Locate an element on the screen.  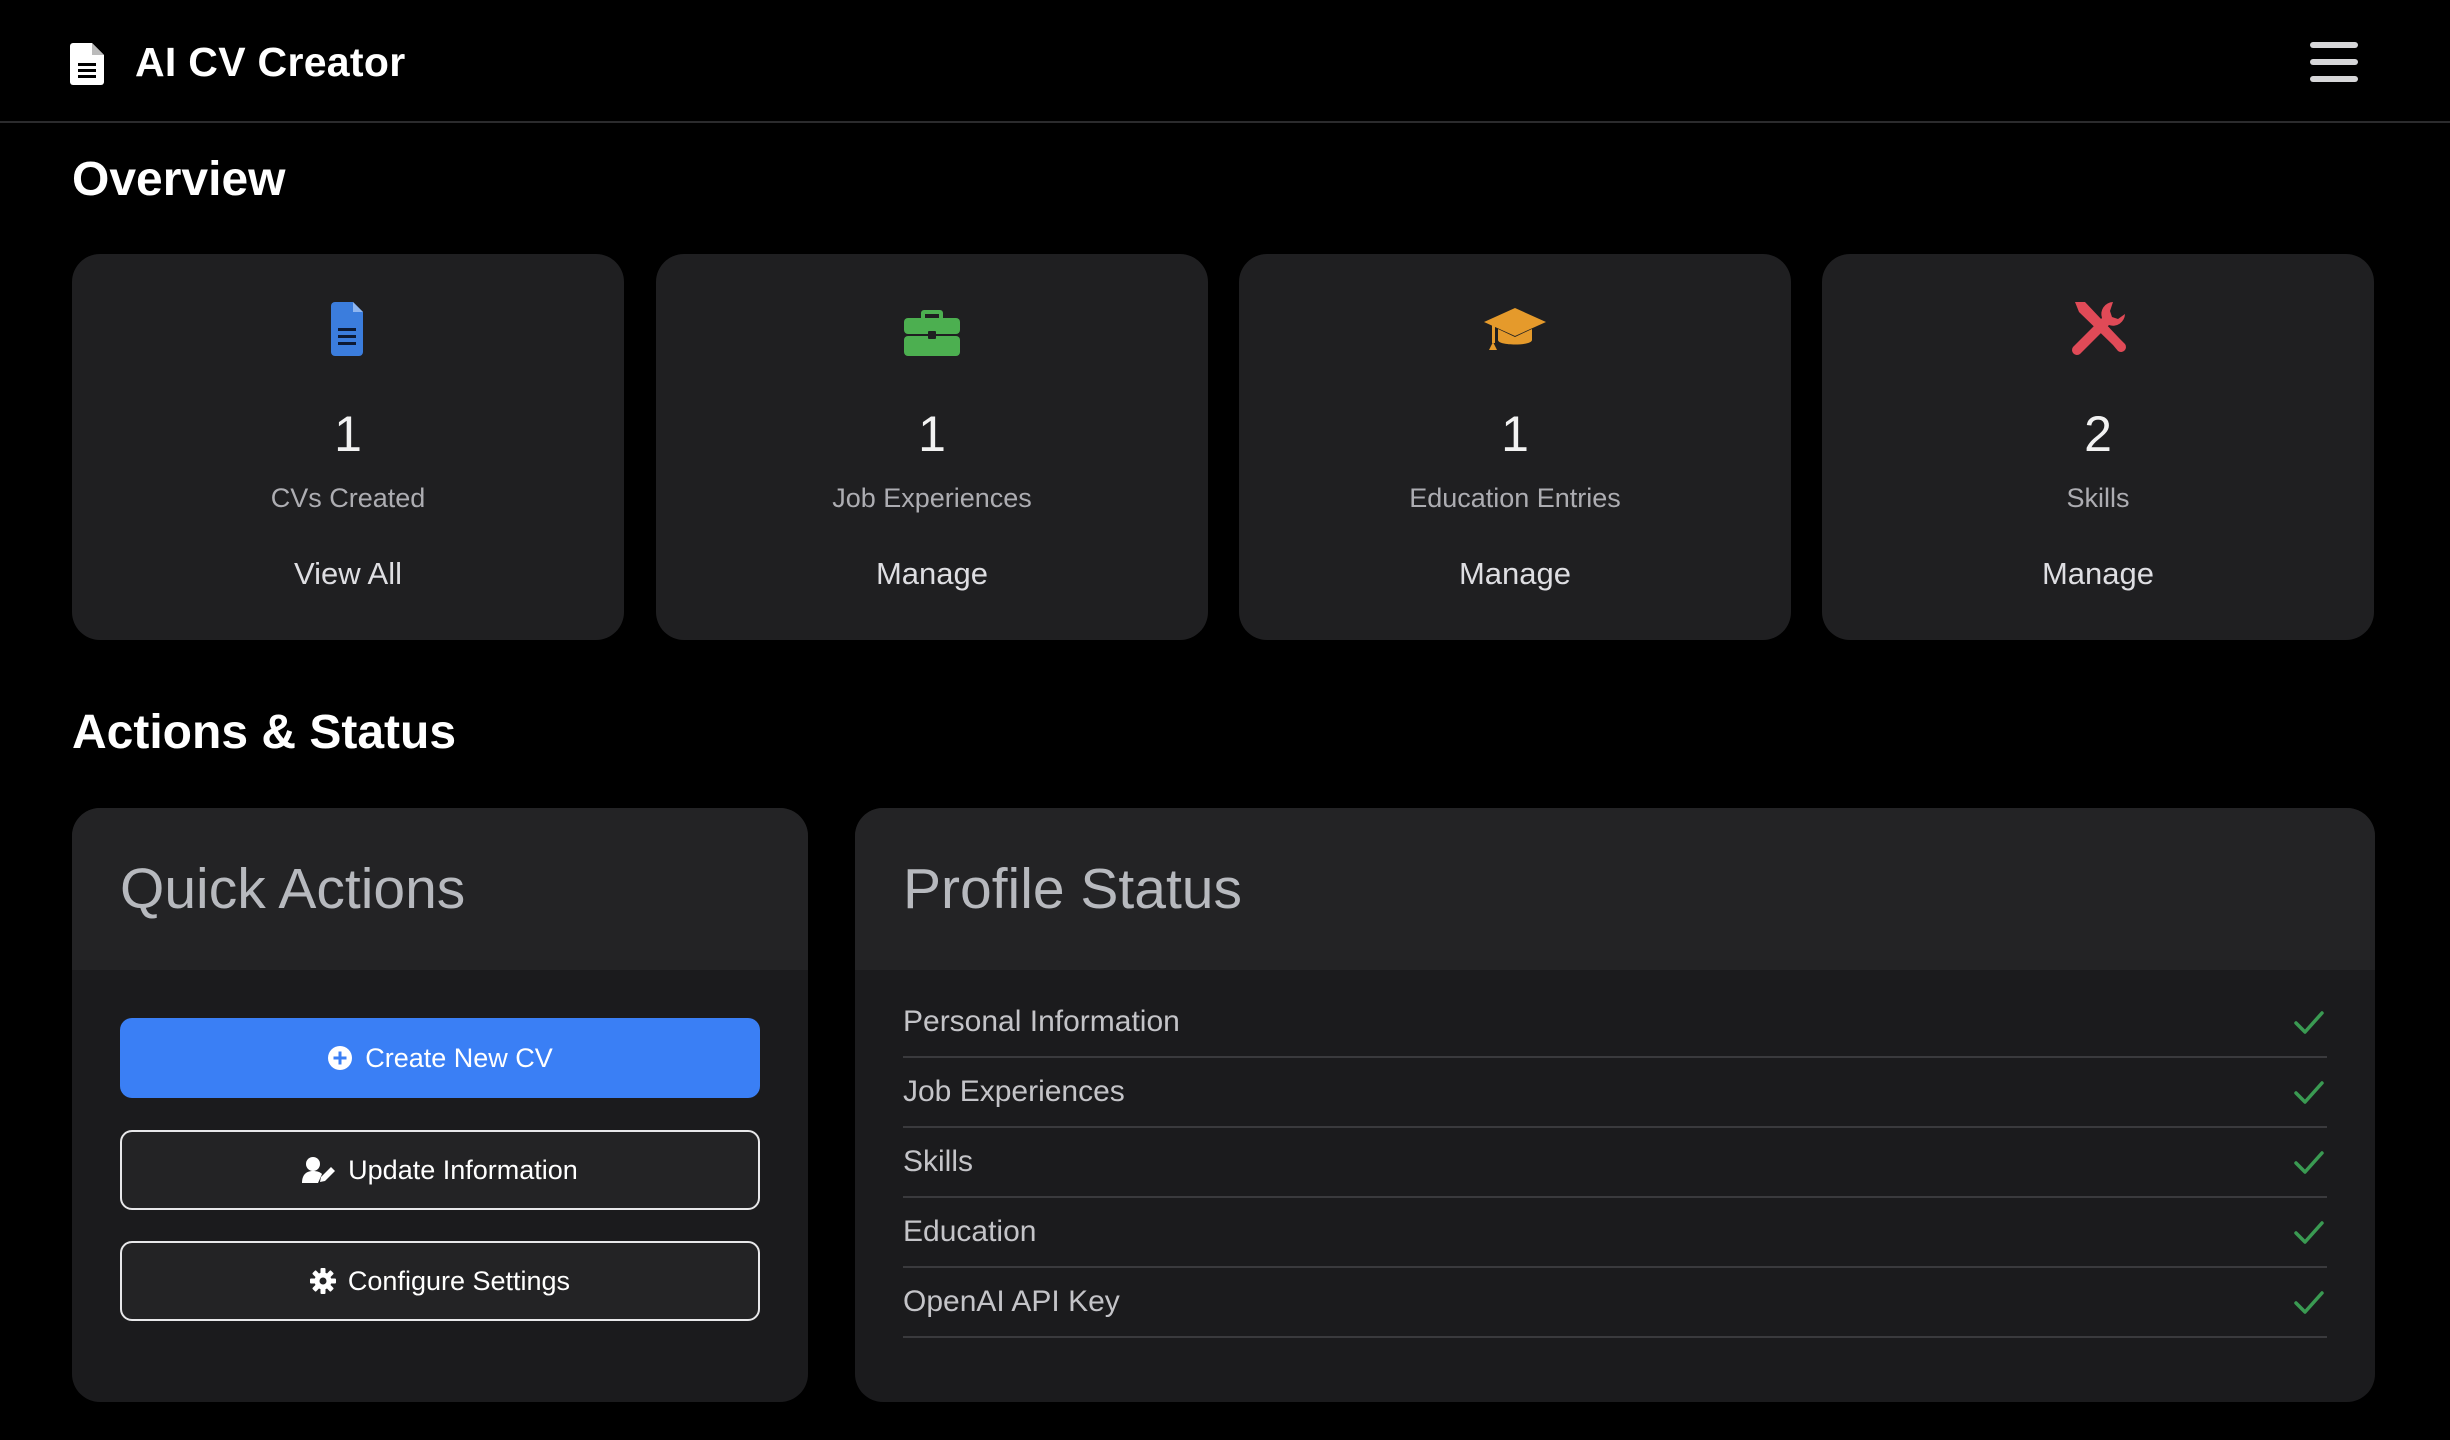
status-row-skills: Skills is located at coordinates (1615, 1163).